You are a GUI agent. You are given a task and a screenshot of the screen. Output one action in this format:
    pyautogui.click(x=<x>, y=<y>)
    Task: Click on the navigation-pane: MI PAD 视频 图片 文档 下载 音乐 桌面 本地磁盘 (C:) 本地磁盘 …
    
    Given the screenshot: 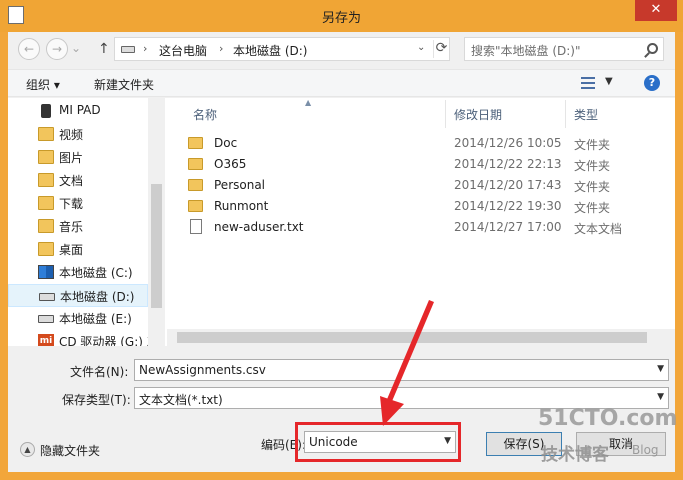 What is the action you would take?
    pyautogui.click(x=87, y=222)
    